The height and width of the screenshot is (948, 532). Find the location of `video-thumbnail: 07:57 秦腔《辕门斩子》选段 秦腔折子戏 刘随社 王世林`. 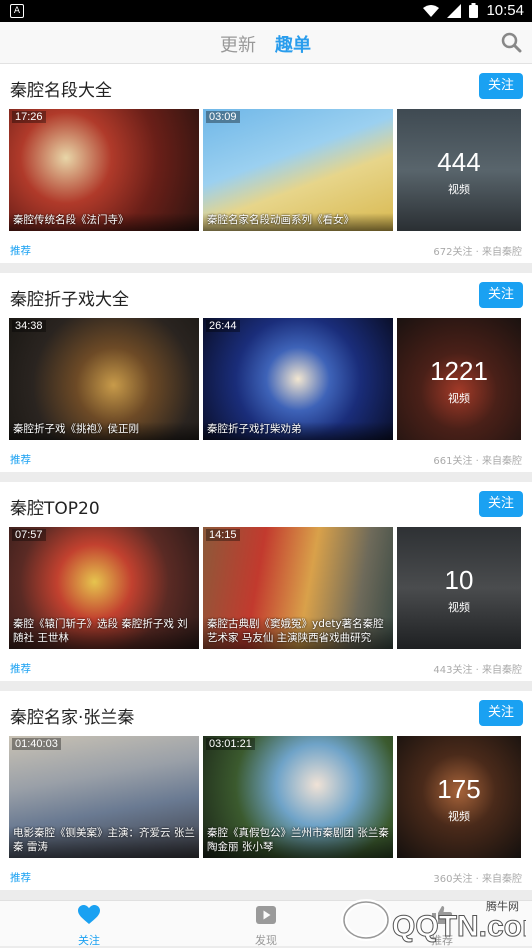

video-thumbnail: 07:57 秦腔《辕门斩子》选段 秦腔折子戏 刘随社 王世林 is located at coordinates (104, 588).